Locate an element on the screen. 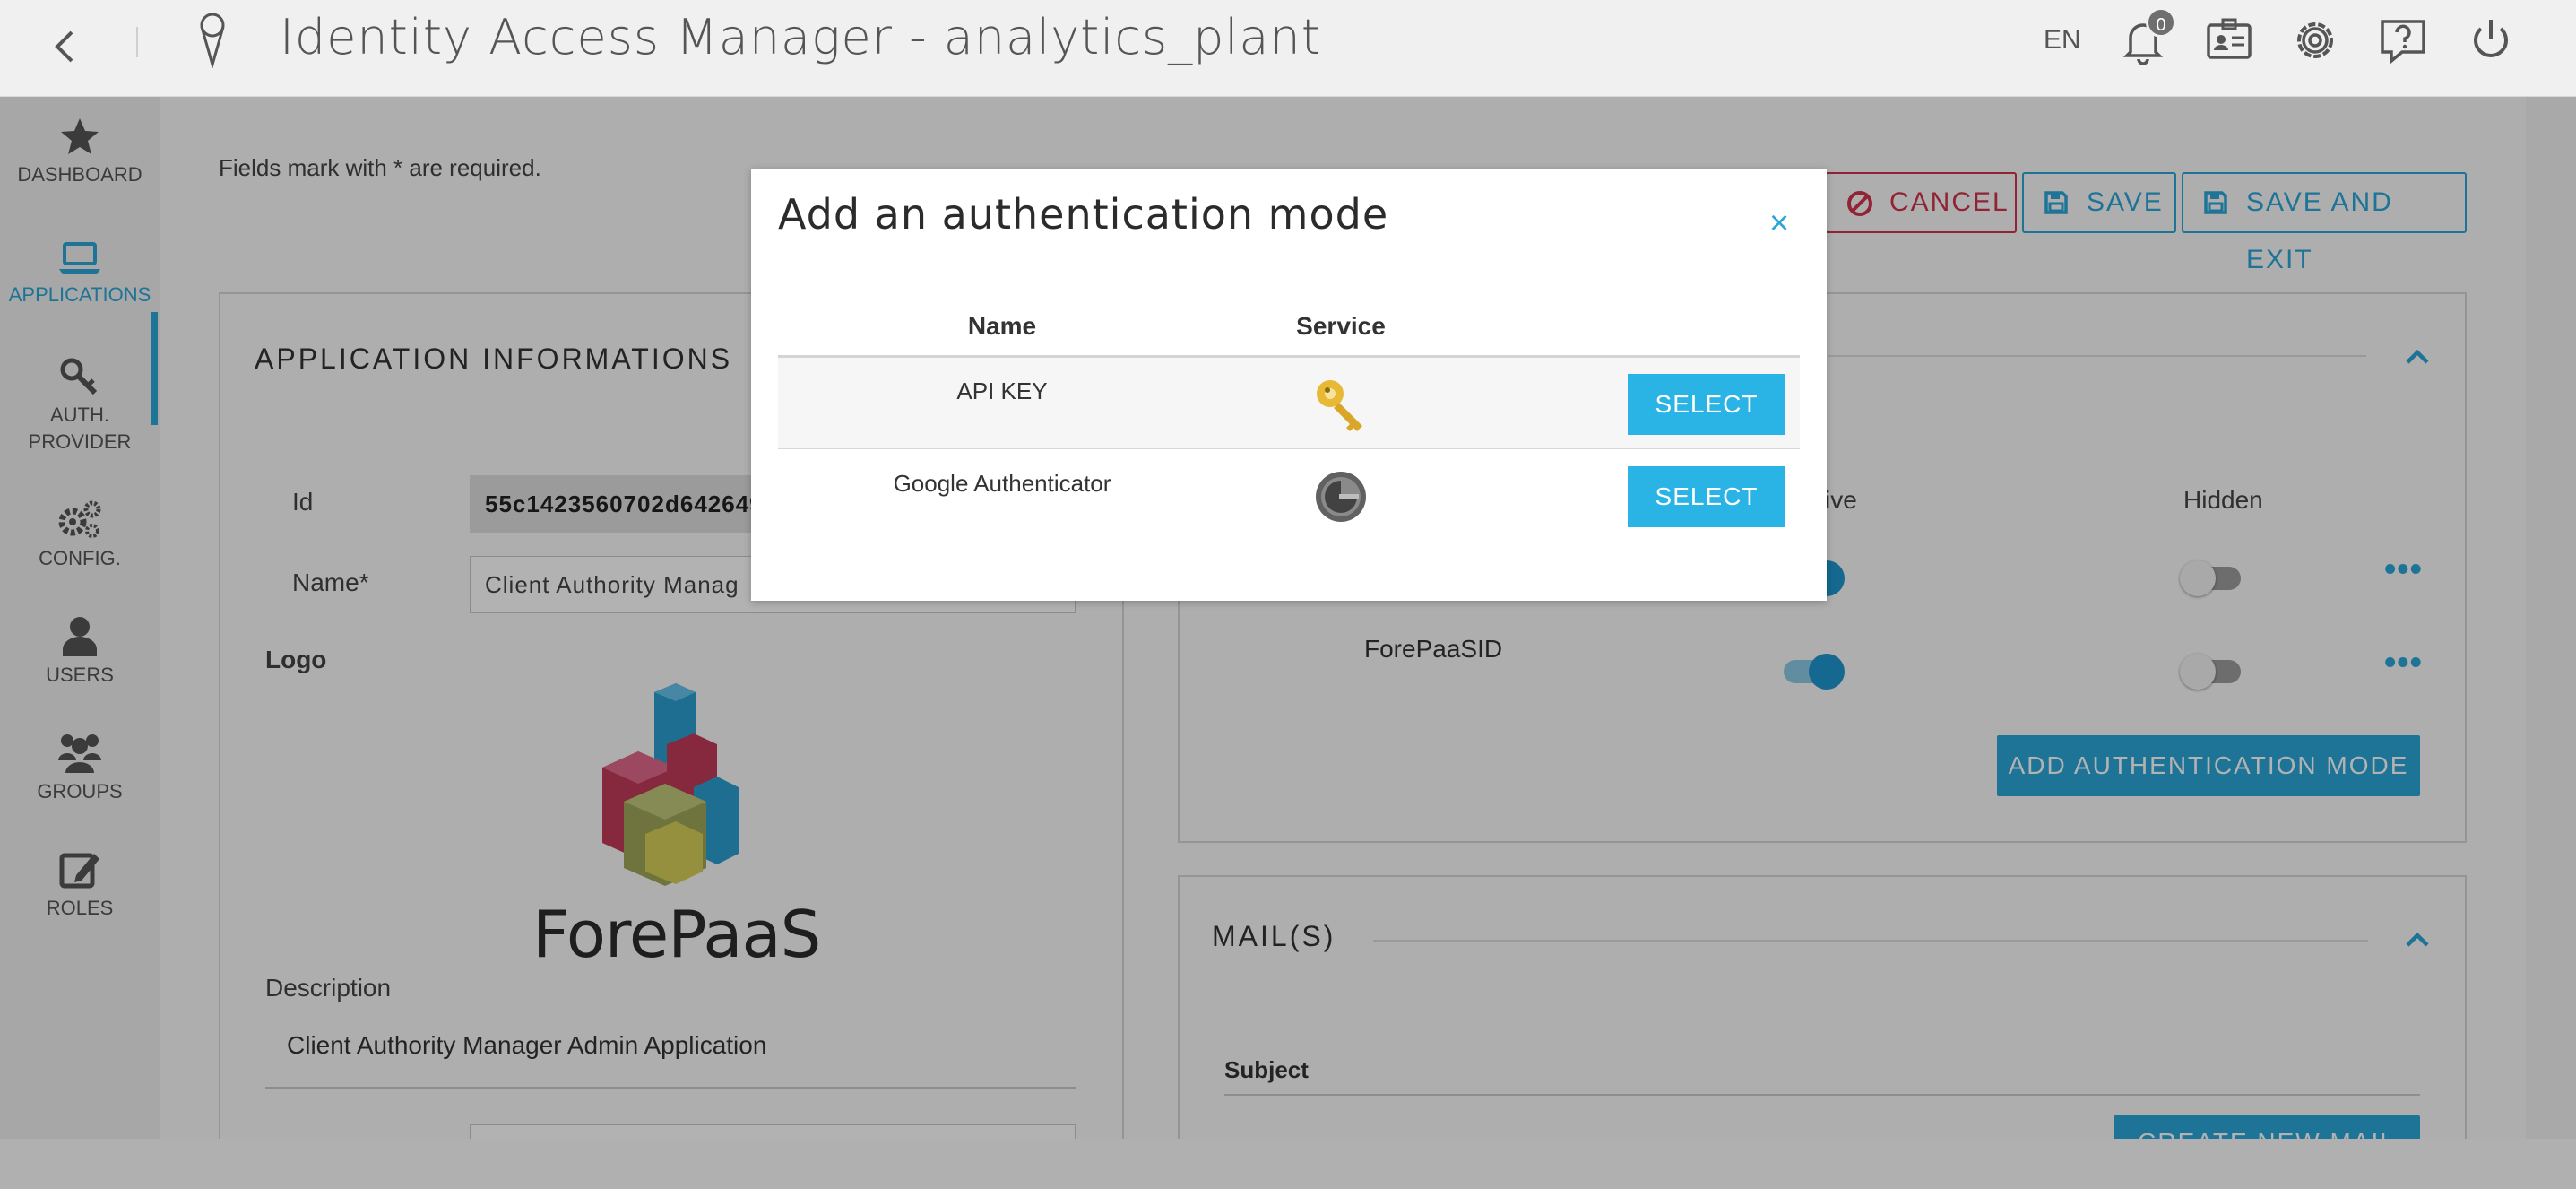  gear-icon is located at coordinates (2315, 40).